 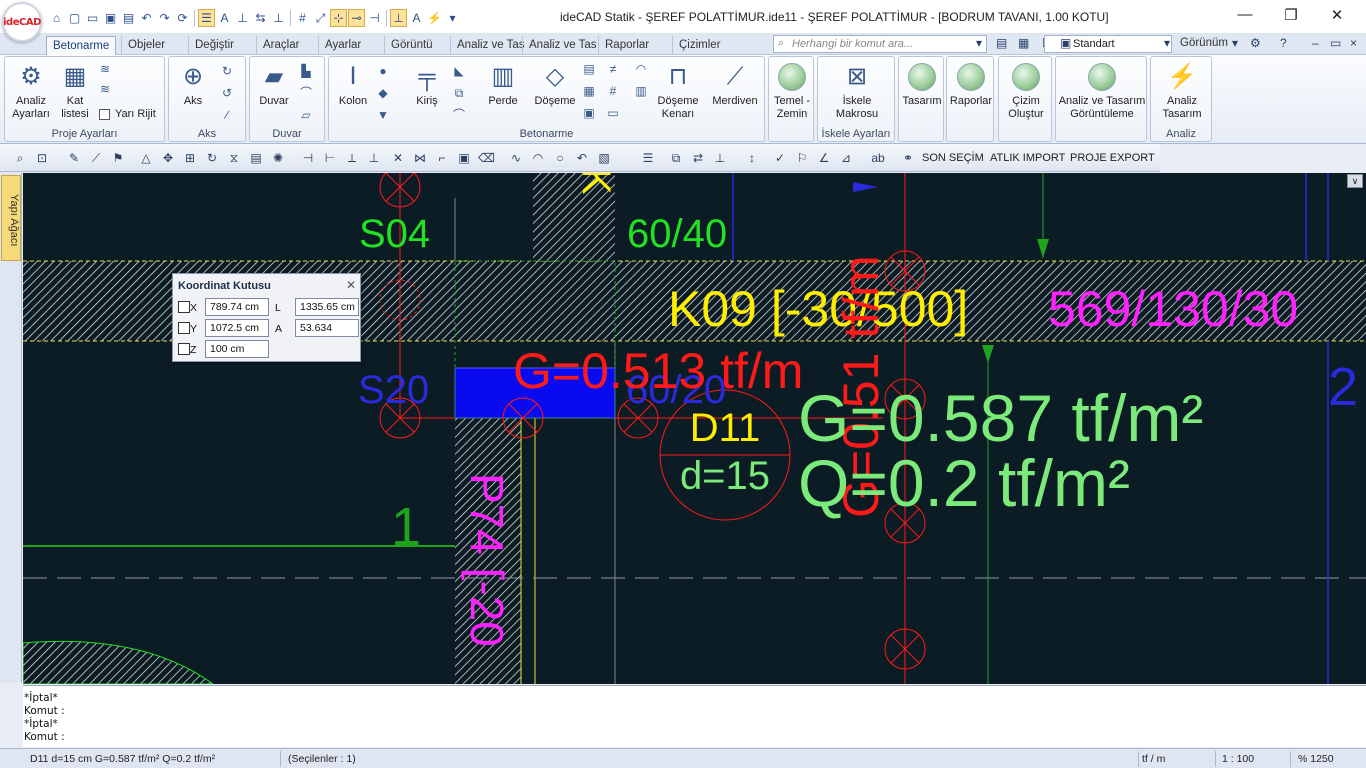 What do you see at coordinates (398, 158) in the screenshot?
I see `break-icon: ✕` at bounding box center [398, 158].